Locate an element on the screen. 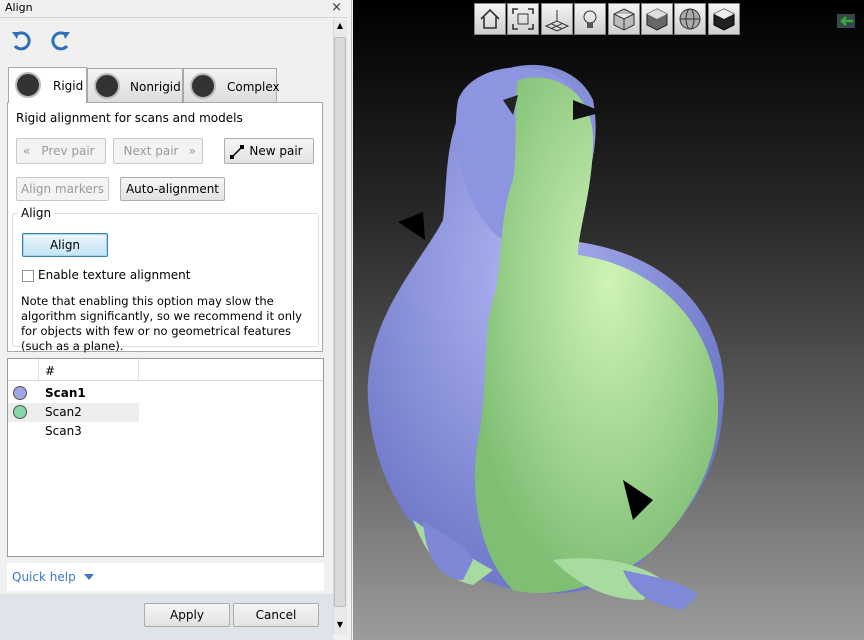  scan1-color-dot is located at coordinates (20, 393).